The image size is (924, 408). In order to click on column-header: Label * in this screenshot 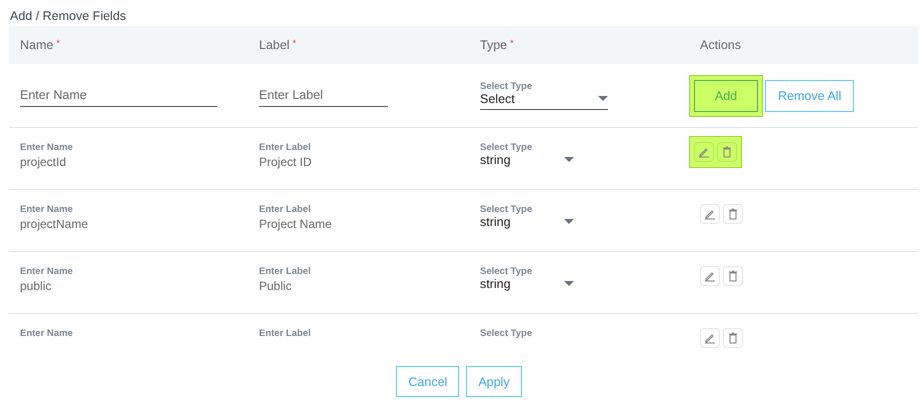, I will do `click(278, 45)`.